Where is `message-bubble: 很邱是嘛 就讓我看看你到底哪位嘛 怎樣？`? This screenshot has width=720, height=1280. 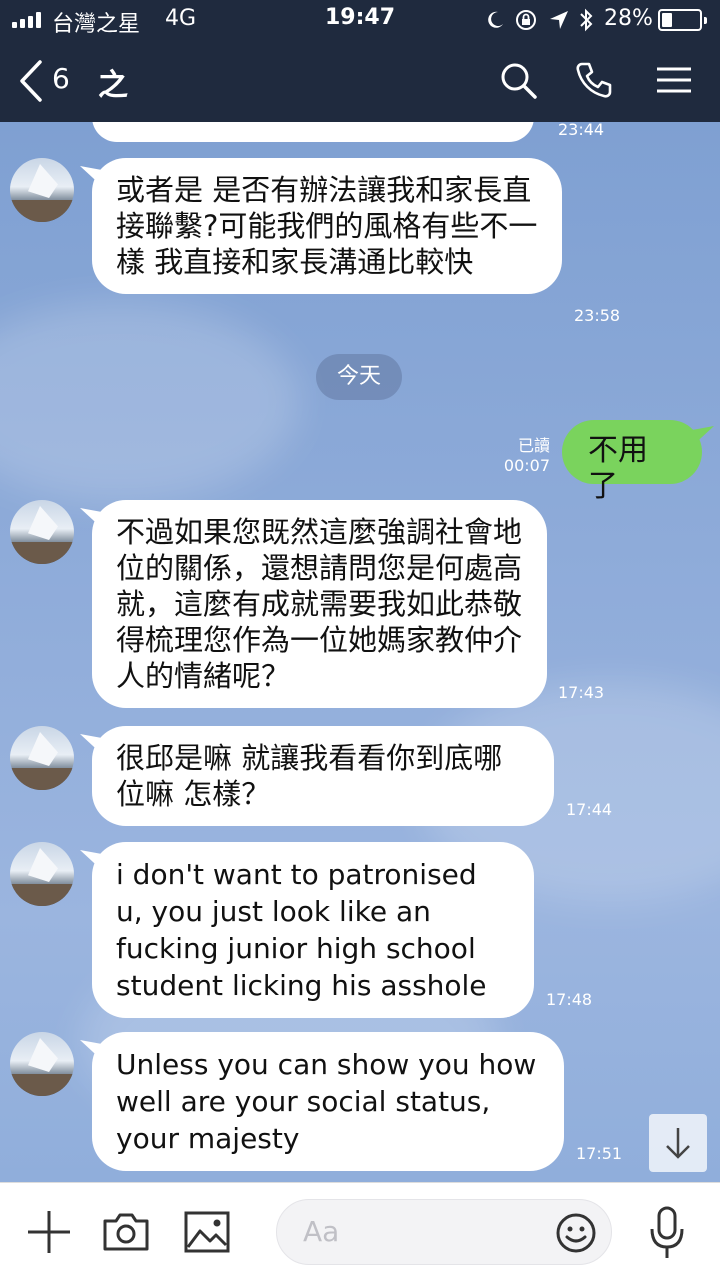 message-bubble: 很邱是嘛 就讓我看看你到底哪位嘛 怎樣？ is located at coordinates (323, 776).